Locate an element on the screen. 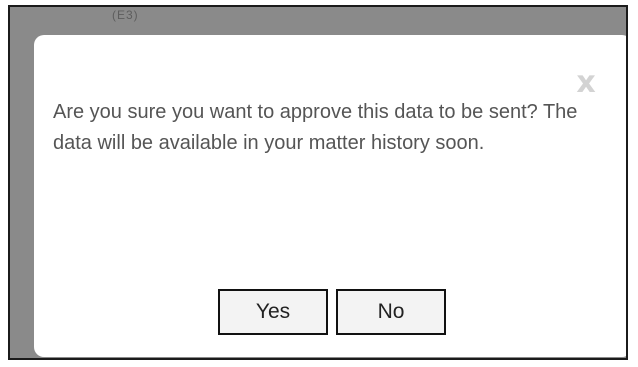 The image size is (638, 367). background-partial-text: (E3) is located at coordinates (125, 15).